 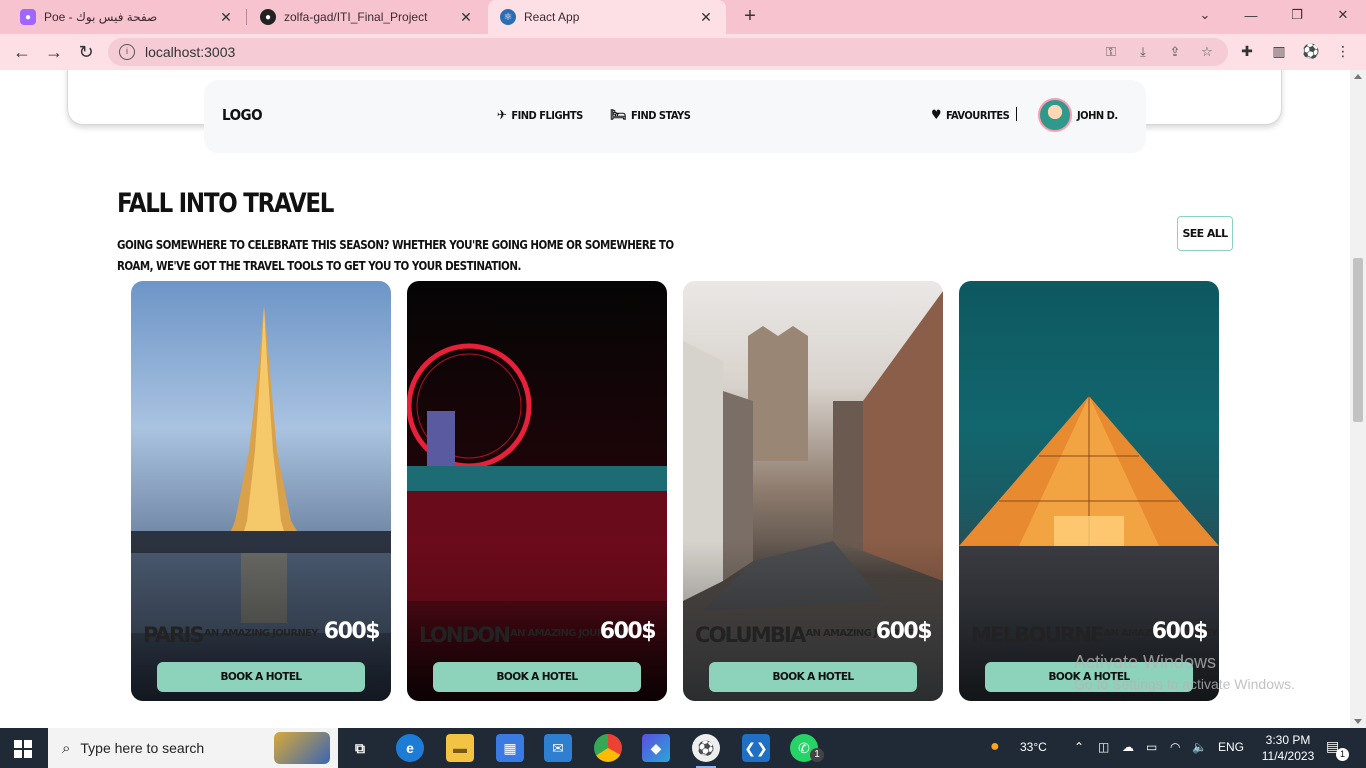 What do you see at coordinates (1207, 52) in the screenshot?
I see `bookmark-star-icon: ☆` at bounding box center [1207, 52].